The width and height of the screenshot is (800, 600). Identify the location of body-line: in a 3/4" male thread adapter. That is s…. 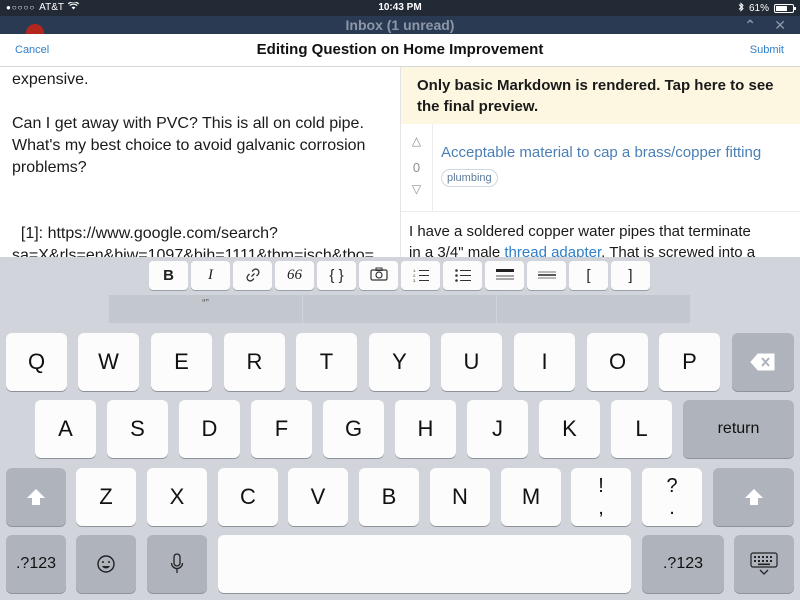
(604, 249).